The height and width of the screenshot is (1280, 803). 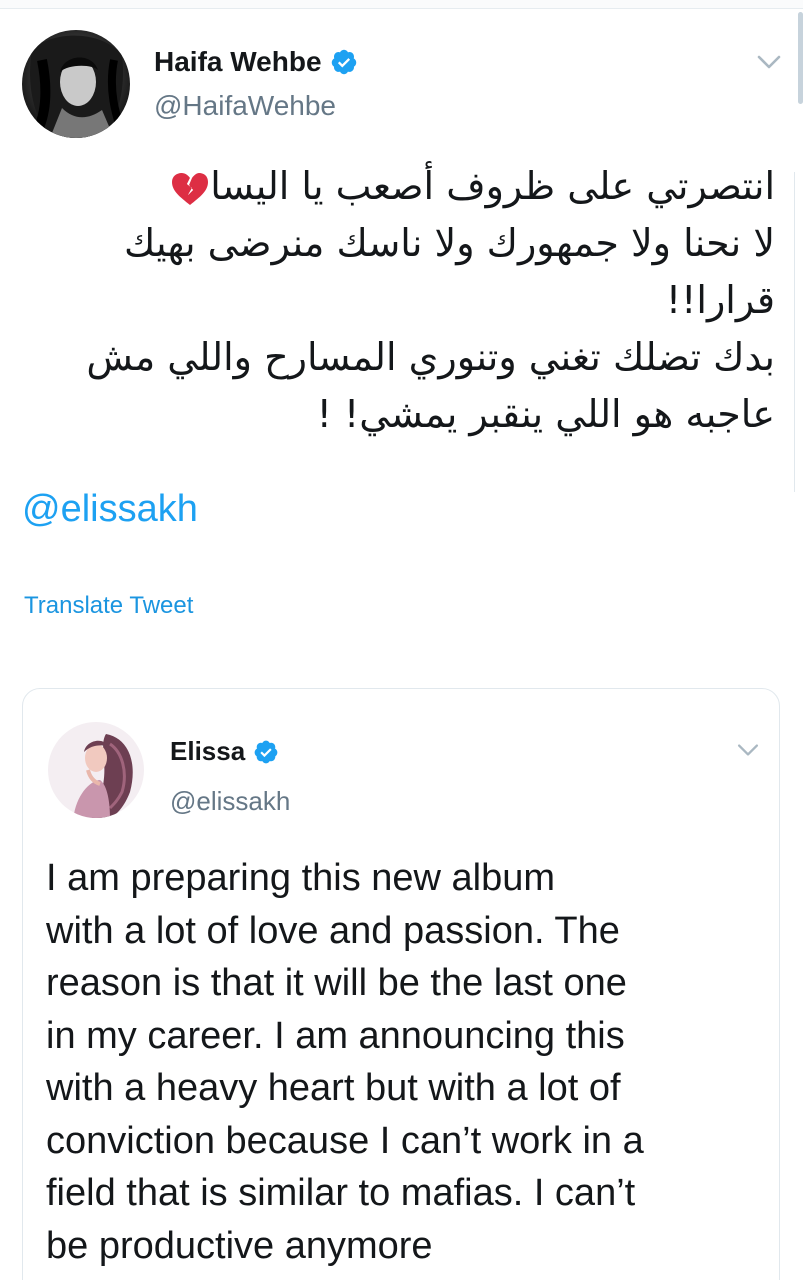 I want to click on quoted-text-line-4: in my career. I am announcing this, so click(x=335, y=1035).